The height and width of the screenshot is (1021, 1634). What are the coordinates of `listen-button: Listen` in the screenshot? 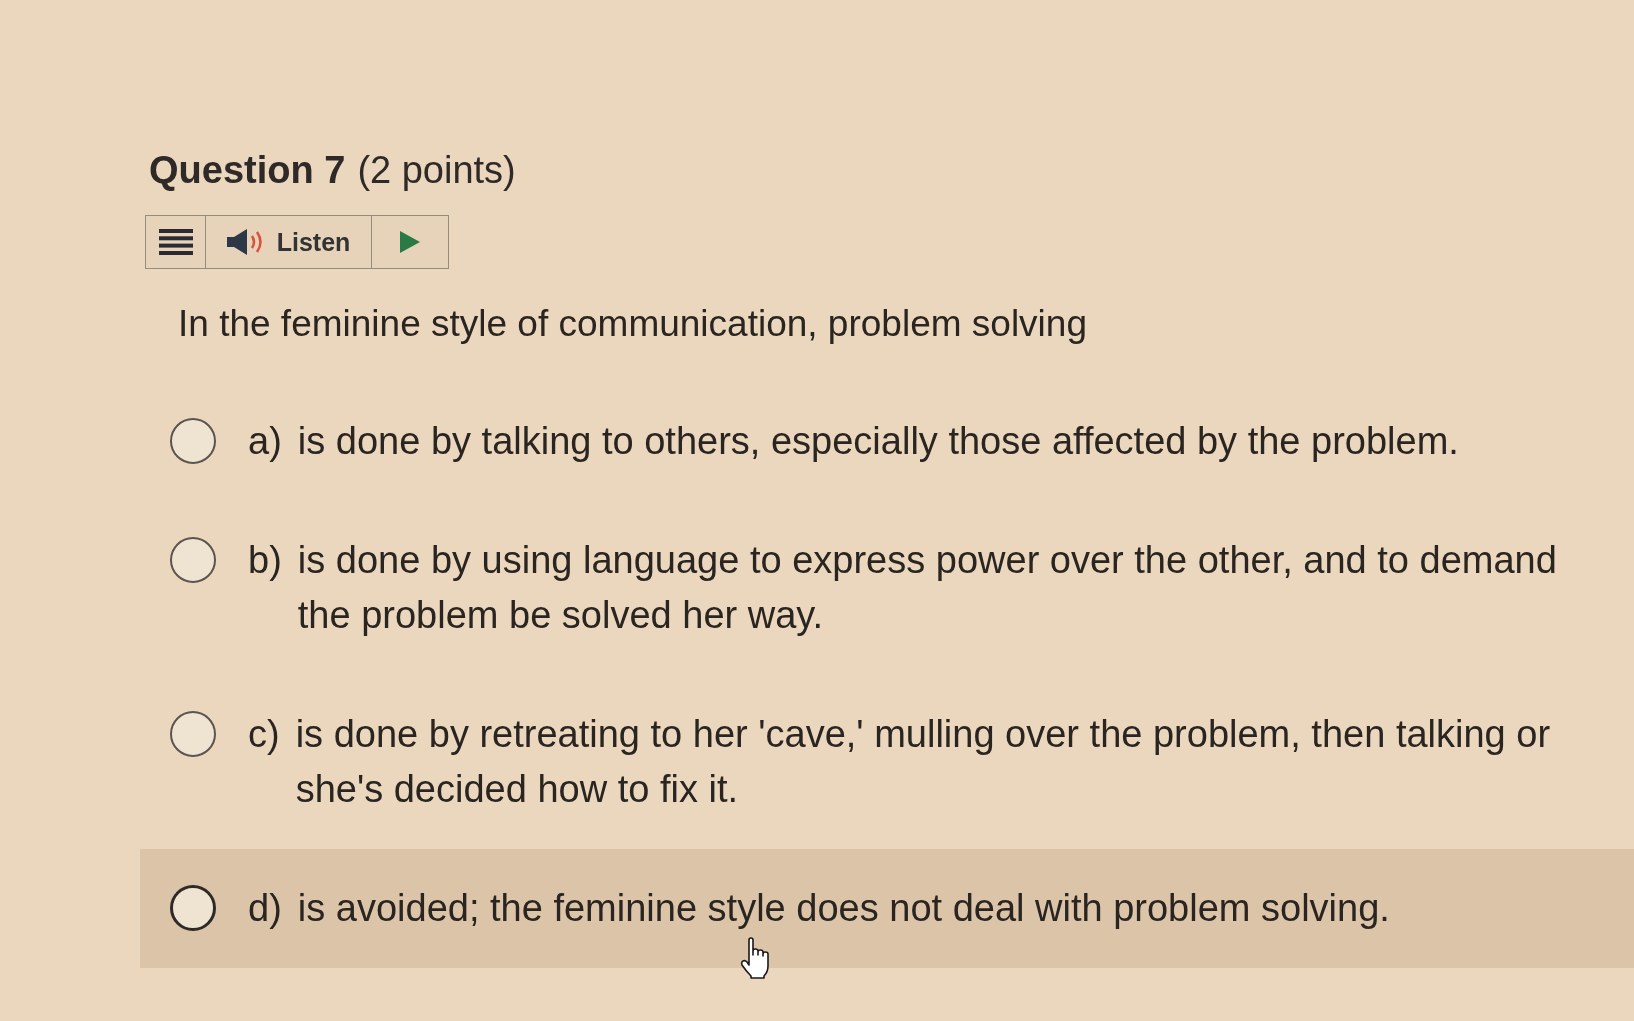 It's located at (289, 242).